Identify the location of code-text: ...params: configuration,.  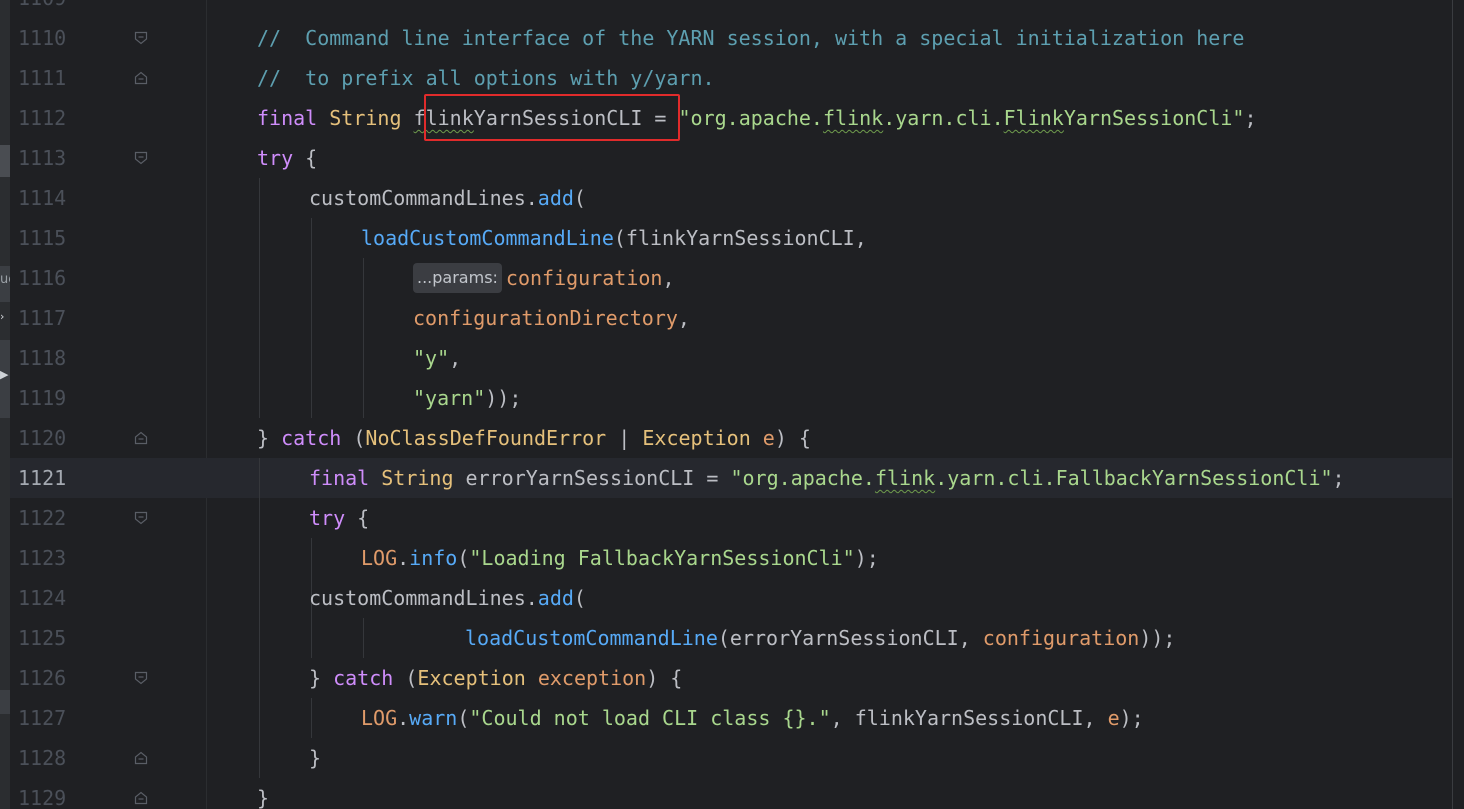
(544, 278).